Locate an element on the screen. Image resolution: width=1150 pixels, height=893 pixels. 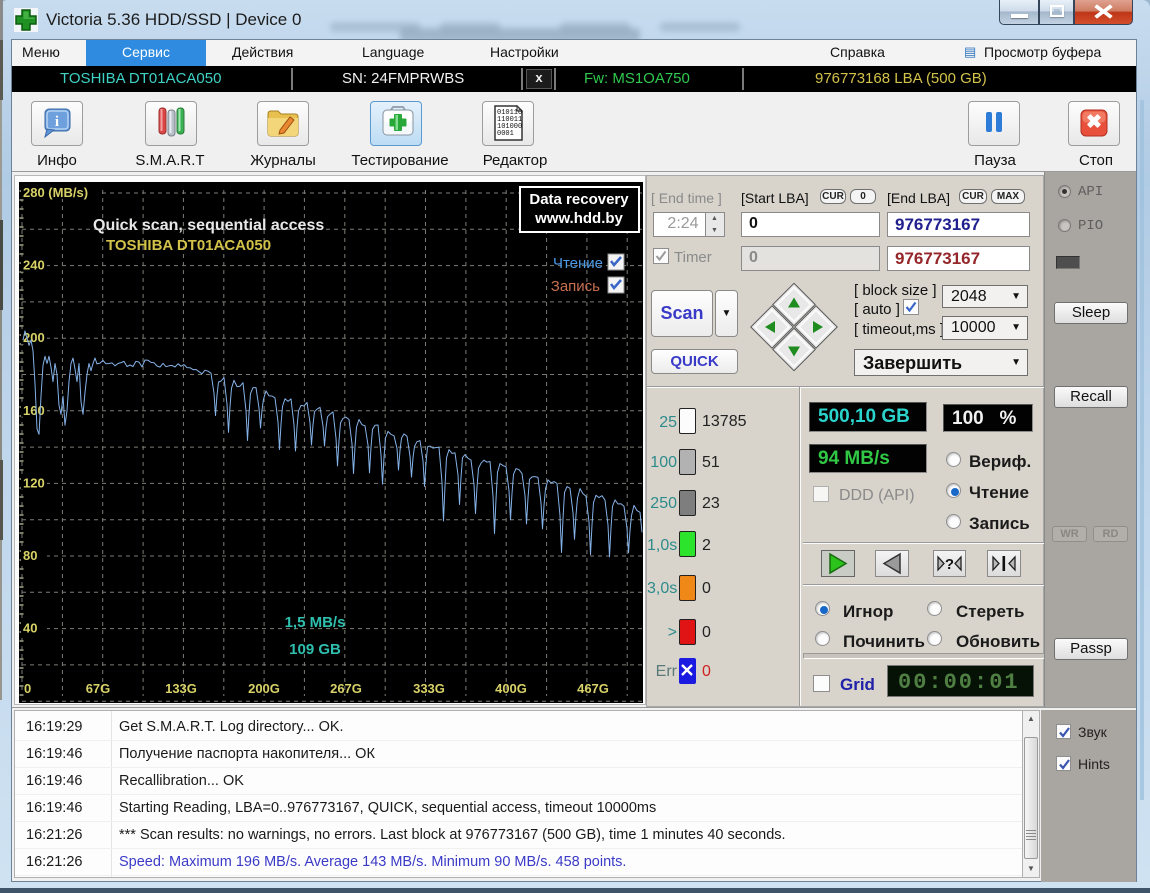
svg-text: 40 is located at coordinates (30, 628).